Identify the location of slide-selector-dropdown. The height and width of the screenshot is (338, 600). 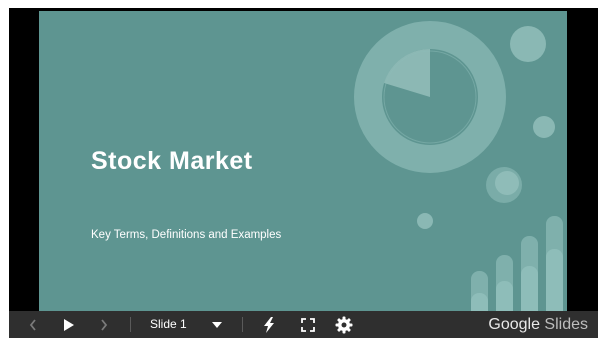
(217, 324).